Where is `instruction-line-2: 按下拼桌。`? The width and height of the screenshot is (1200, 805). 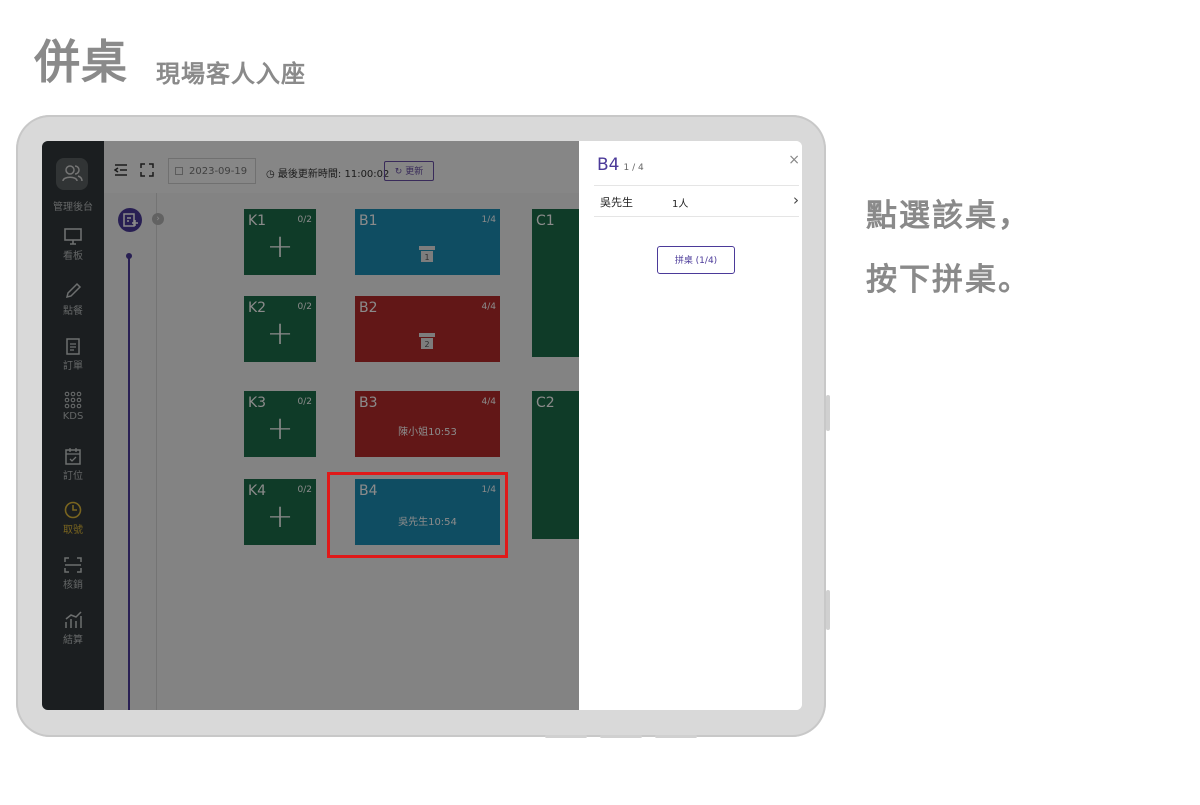 instruction-line-2: 按下拼桌。 is located at coordinates (948, 280).